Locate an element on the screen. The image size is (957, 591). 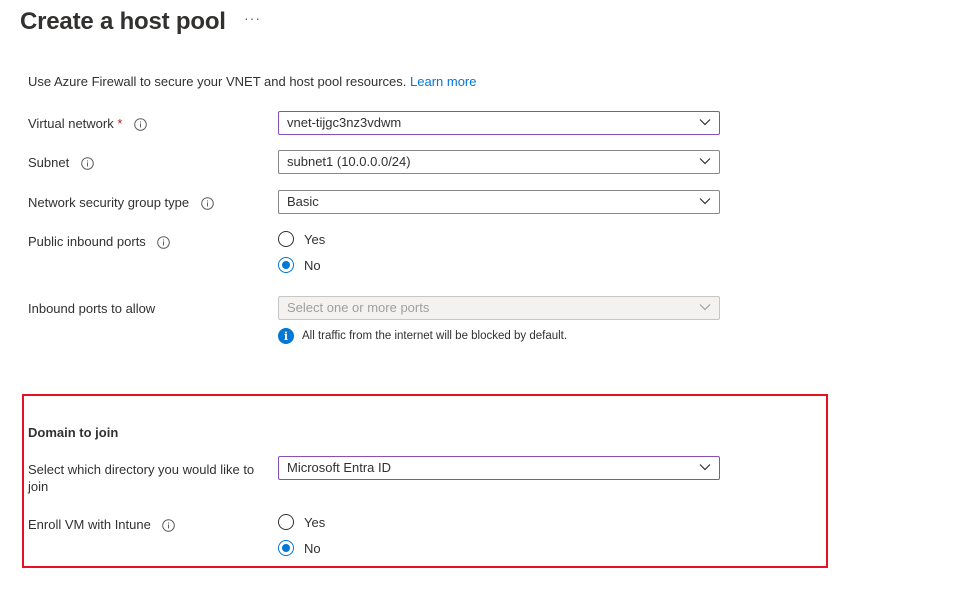
directory-dropdown: Microsoft Entra ID is located at coordinates (499, 468).